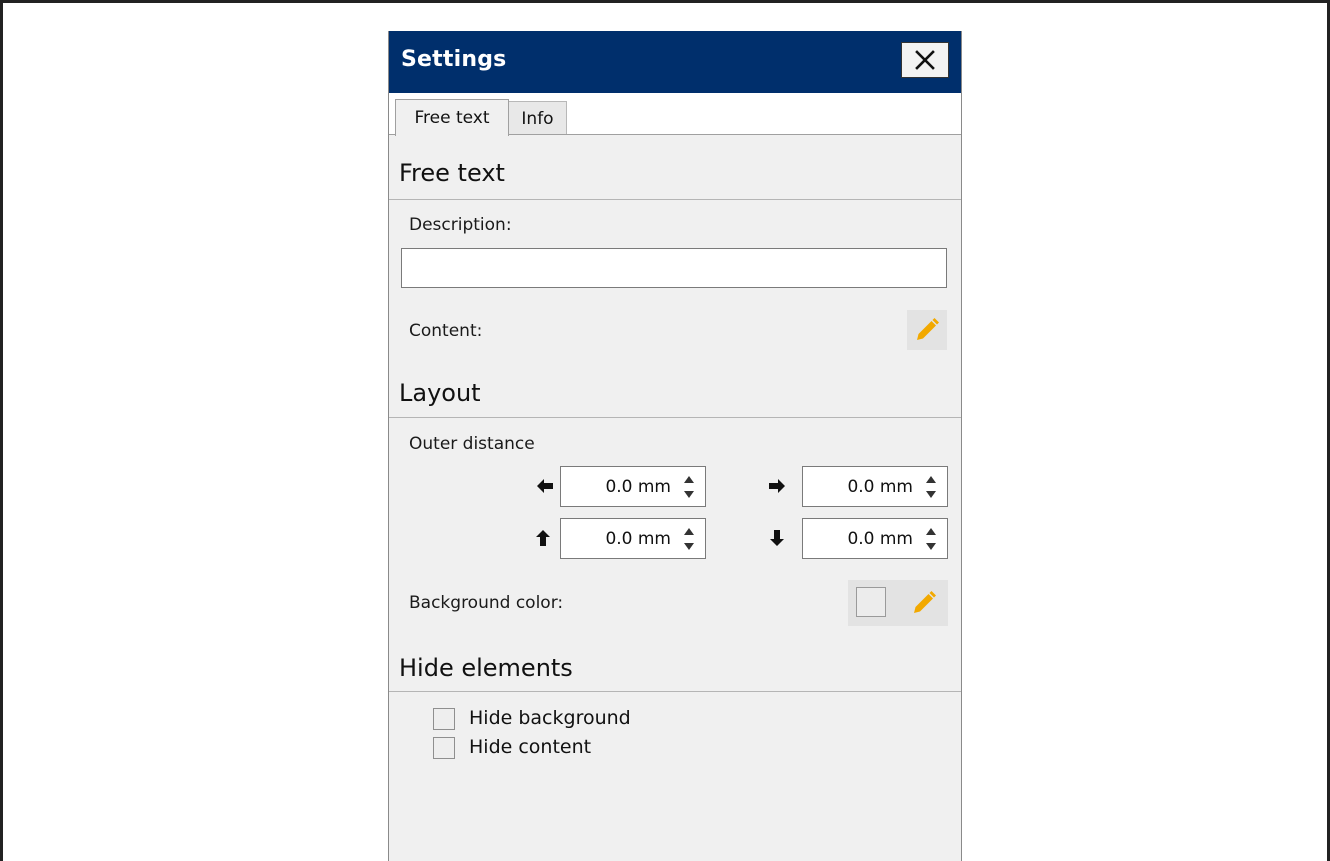 This screenshot has height=861, width=1330. Describe the element at coordinates (460, 225) in the screenshot. I see `description-label: Description:` at that location.